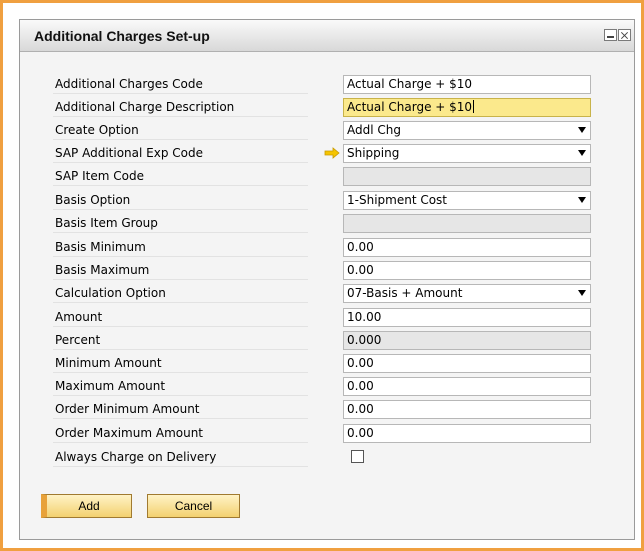  Describe the element at coordinates (180, 317) in the screenshot. I see `field-label: Amount` at that location.